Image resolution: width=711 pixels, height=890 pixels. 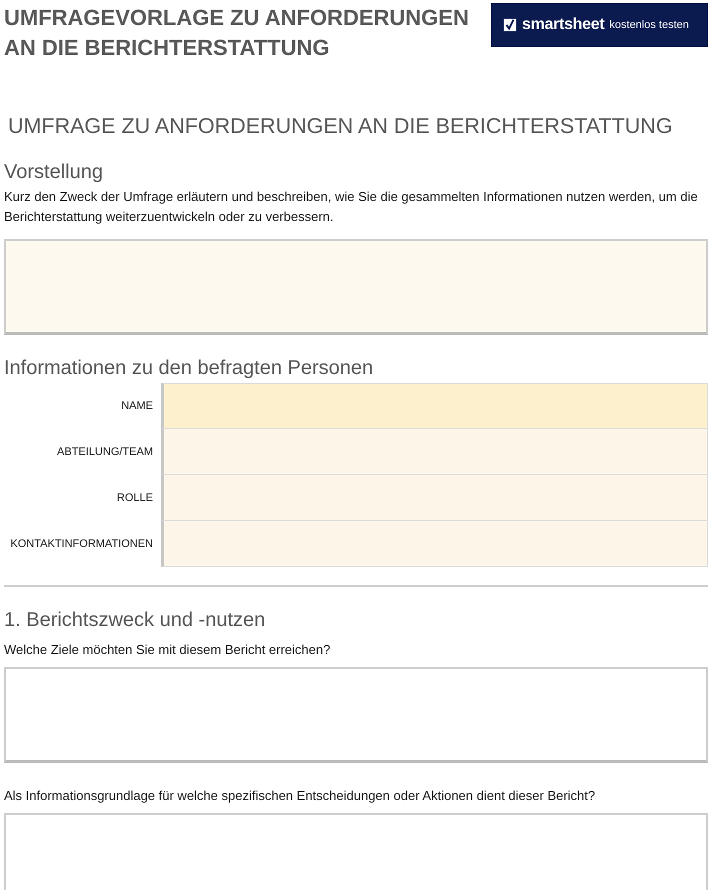 What do you see at coordinates (237, 33) in the screenshot?
I see `page-title: UMFRAGEVORLAGE ZU ANFORDERUNGEN AN DIE BERICHTERSTATTUNG` at bounding box center [237, 33].